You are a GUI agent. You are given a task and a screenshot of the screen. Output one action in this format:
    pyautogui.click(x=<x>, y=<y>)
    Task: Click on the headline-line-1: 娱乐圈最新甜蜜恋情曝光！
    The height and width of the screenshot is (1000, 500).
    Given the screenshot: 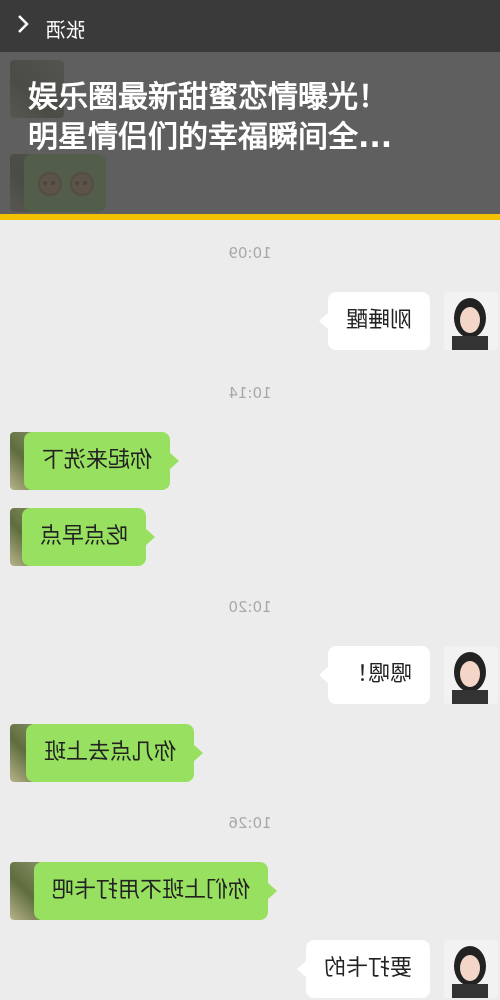 What is the action you would take?
    pyautogui.click(x=208, y=97)
    